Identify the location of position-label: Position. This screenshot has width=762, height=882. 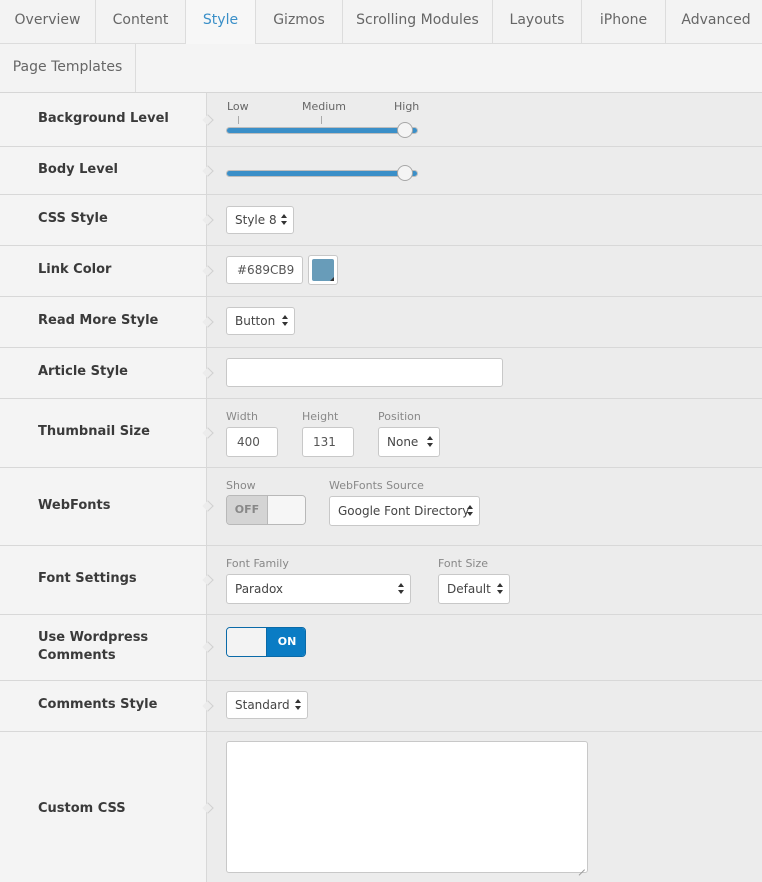
(399, 416).